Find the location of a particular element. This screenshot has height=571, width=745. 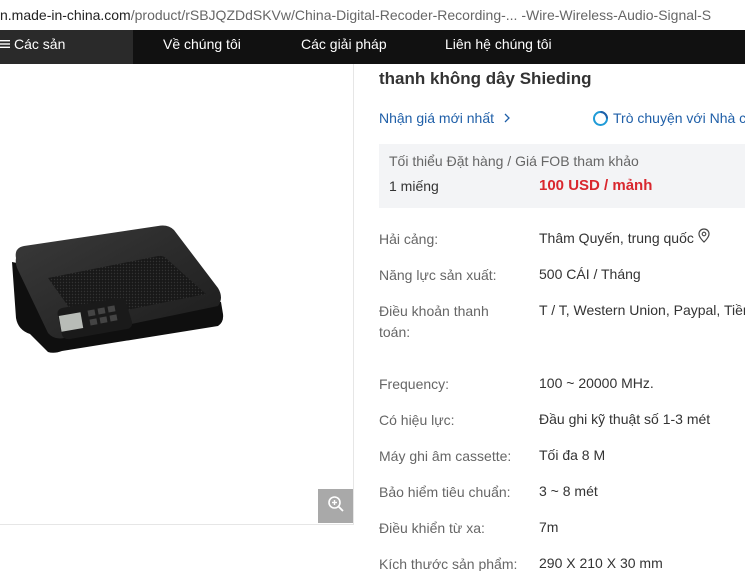

spec-value-remote: 7m is located at coordinates (549, 527).